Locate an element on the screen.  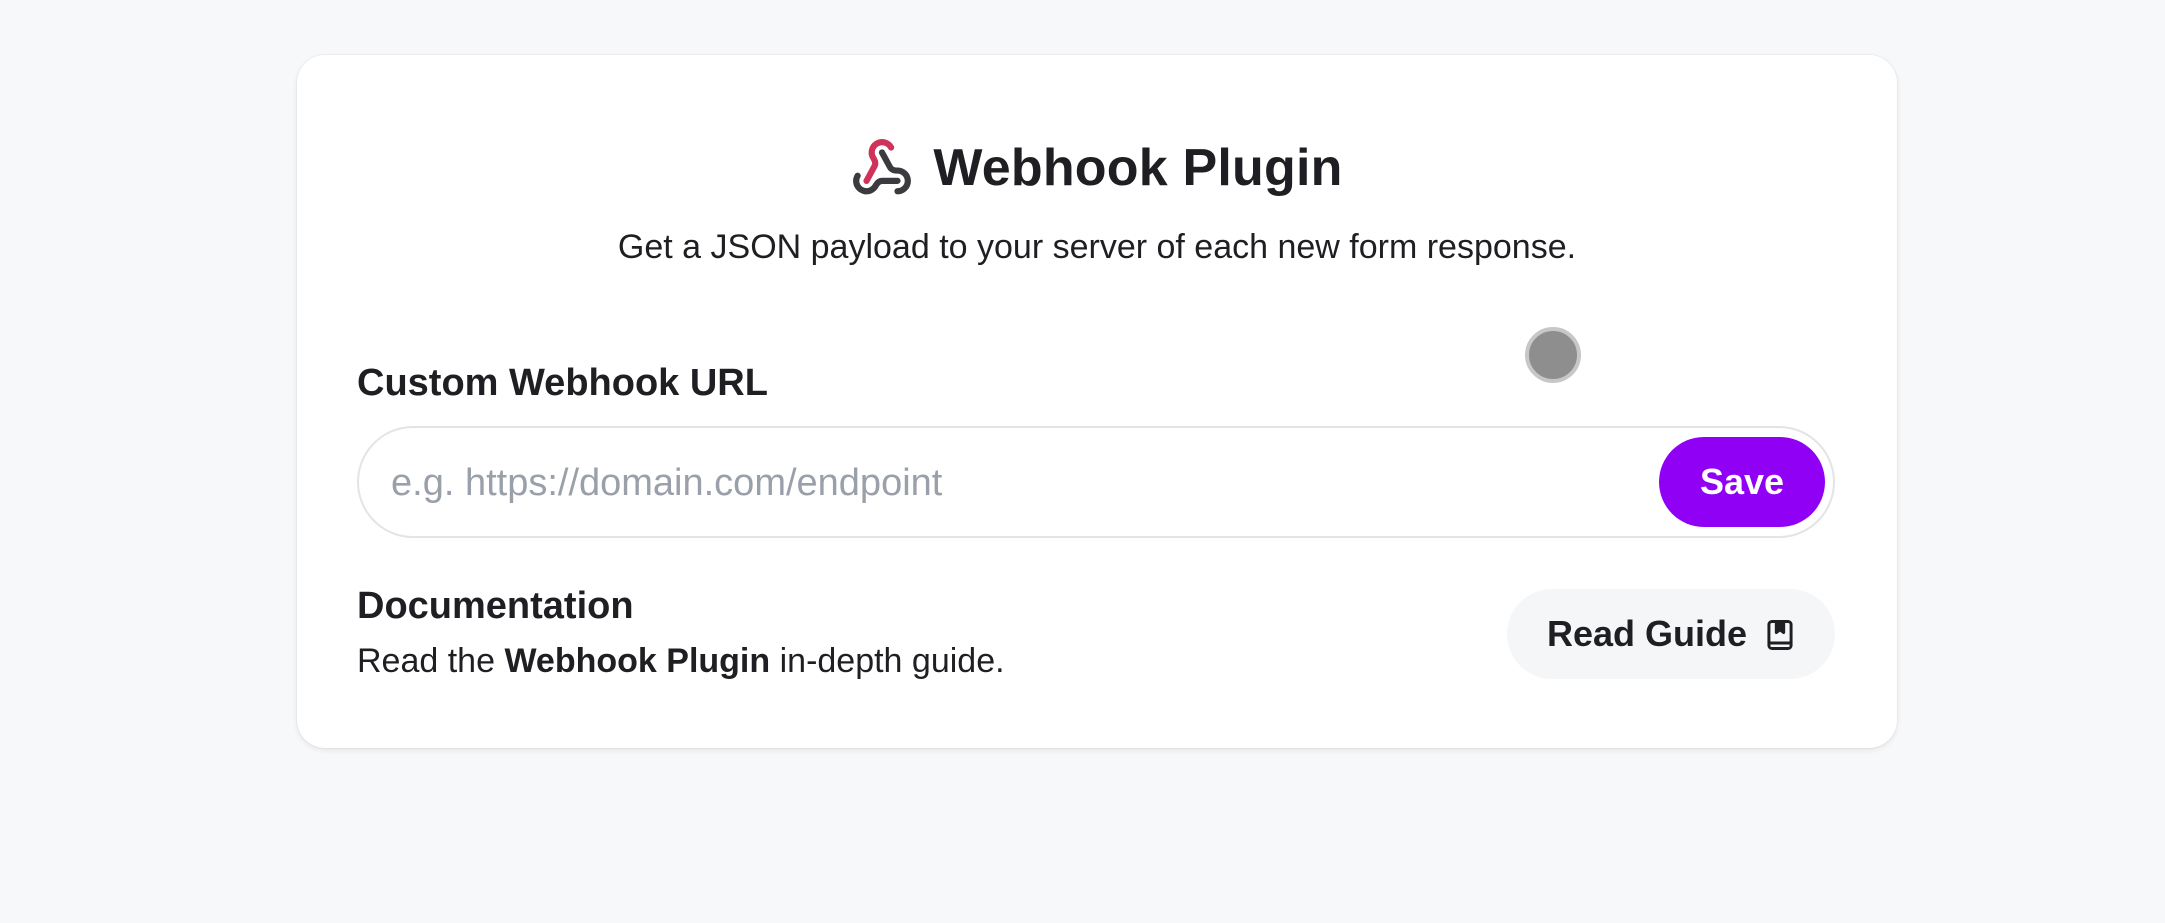
webhook-url-label: Custom Webhook URL is located at coordinates (562, 383).